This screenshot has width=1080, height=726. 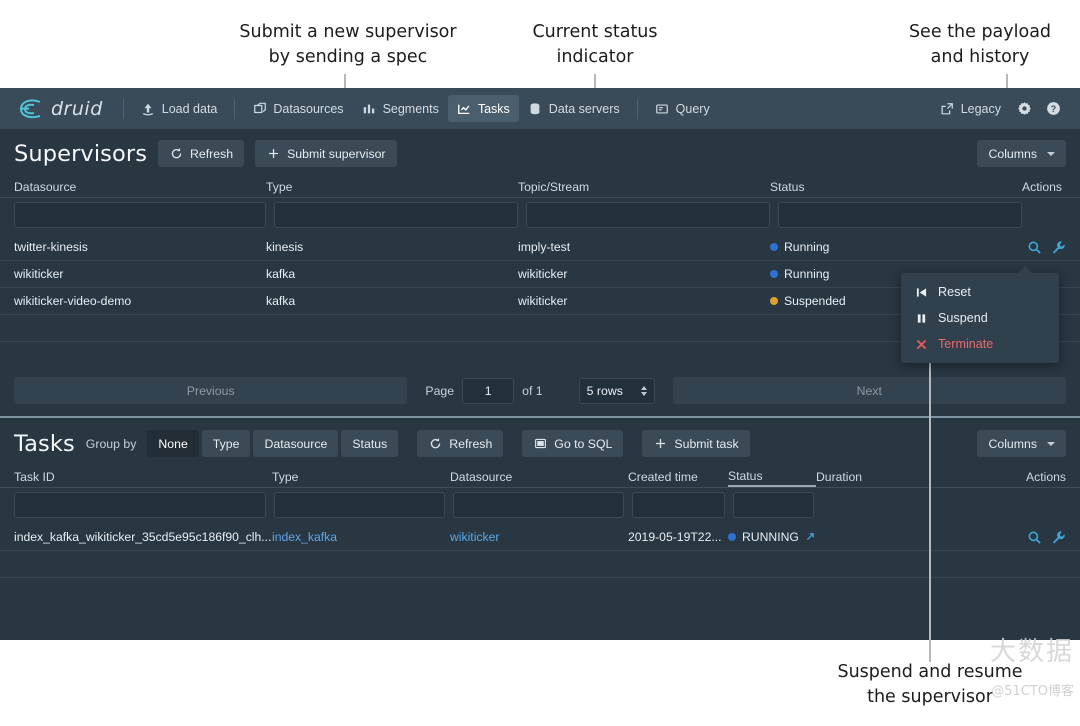 What do you see at coordinates (361, 537) in the screenshot?
I see `cell-type: index_kafka` at bounding box center [361, 537].